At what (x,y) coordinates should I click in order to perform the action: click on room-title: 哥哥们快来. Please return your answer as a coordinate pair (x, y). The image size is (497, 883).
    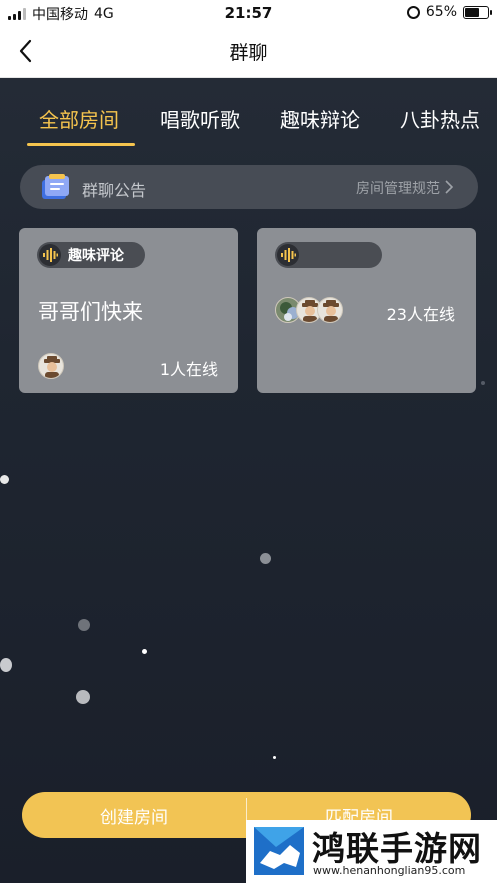
    Looking at the image, I should click on (90, 312).